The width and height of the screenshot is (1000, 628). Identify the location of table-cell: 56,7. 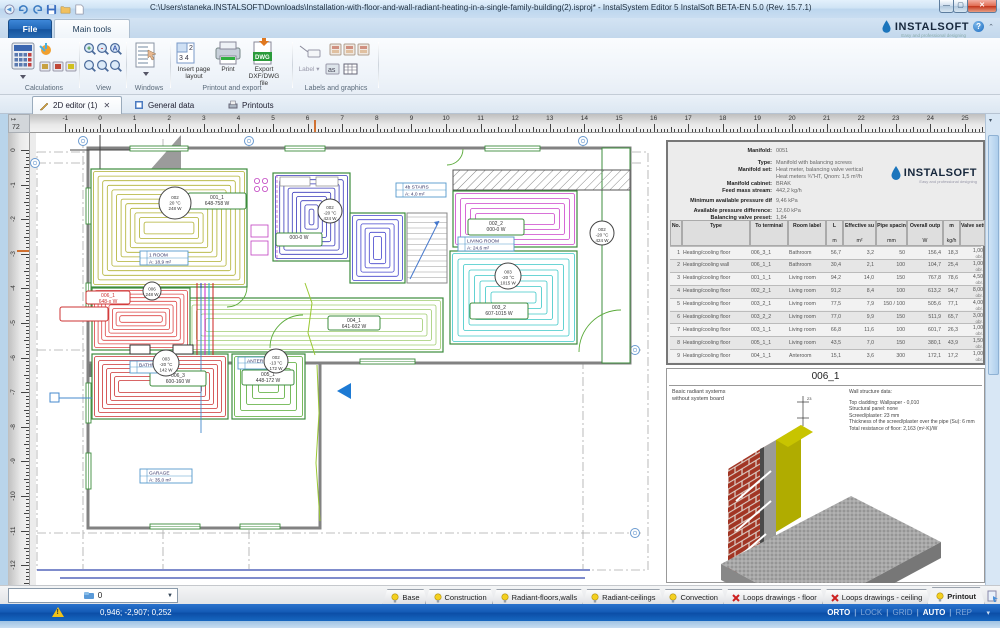
(835, 252).